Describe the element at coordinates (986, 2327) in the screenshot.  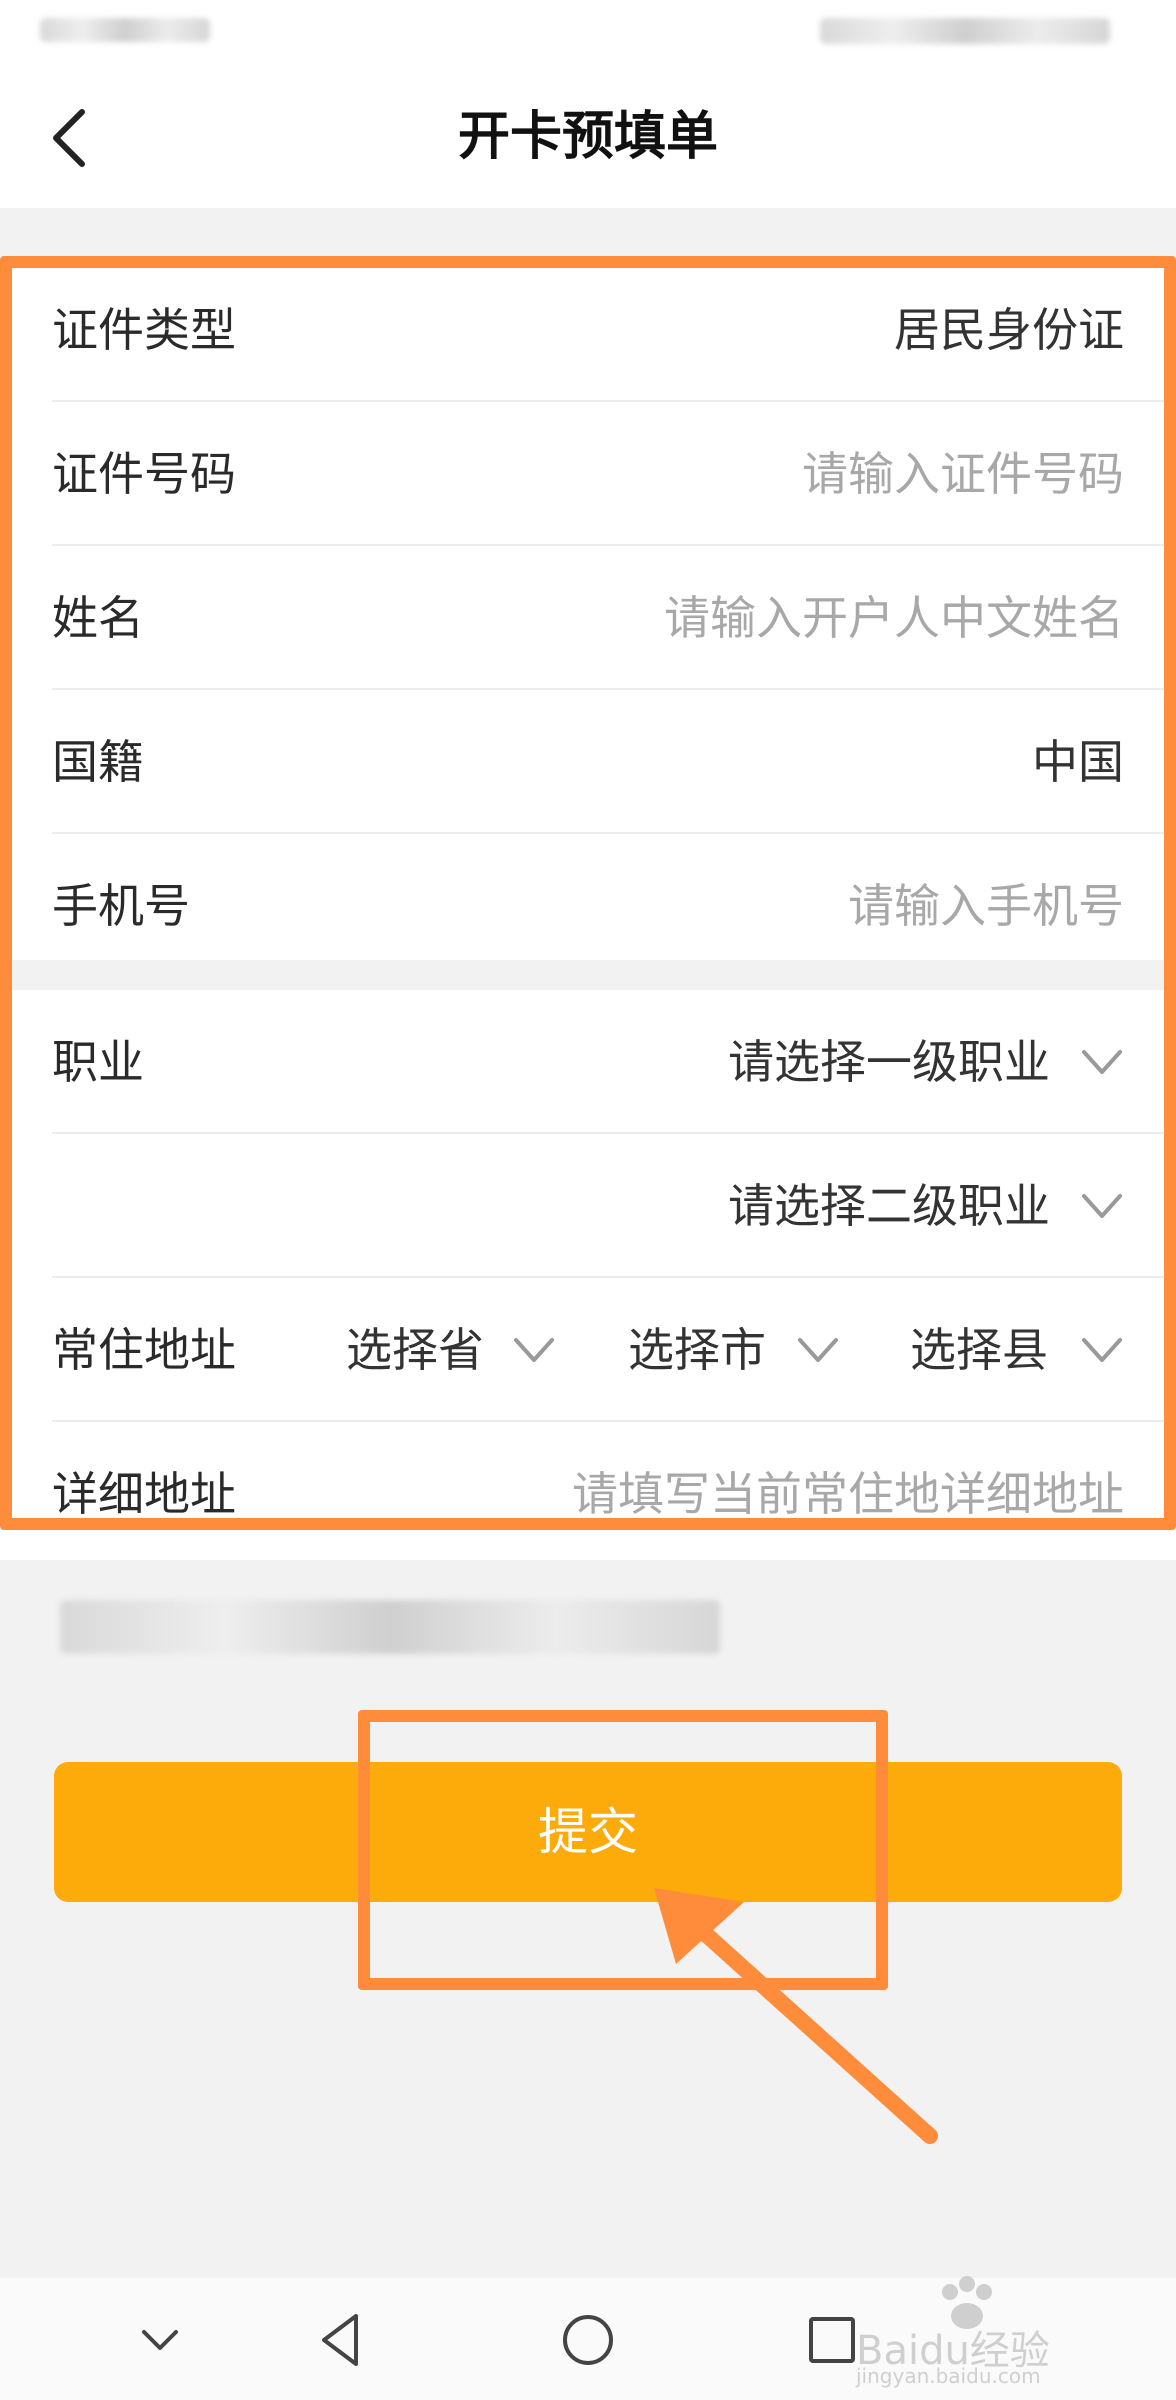
I see `baidu-watermark: Baidu经验 jingyan.baidu.com` at that location.